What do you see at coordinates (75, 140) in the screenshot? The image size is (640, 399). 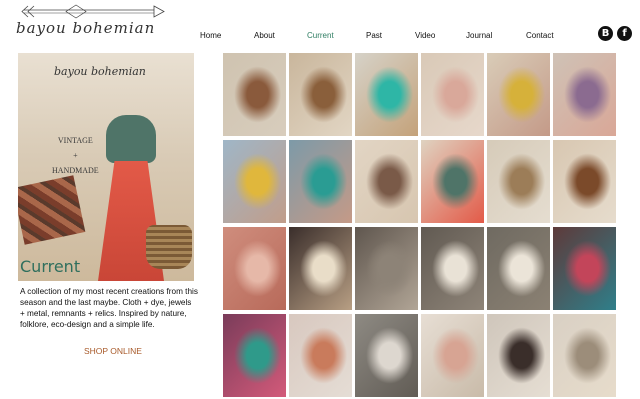 I see `hero-vintage: VINTAGE` at bounding box center [75, 140].